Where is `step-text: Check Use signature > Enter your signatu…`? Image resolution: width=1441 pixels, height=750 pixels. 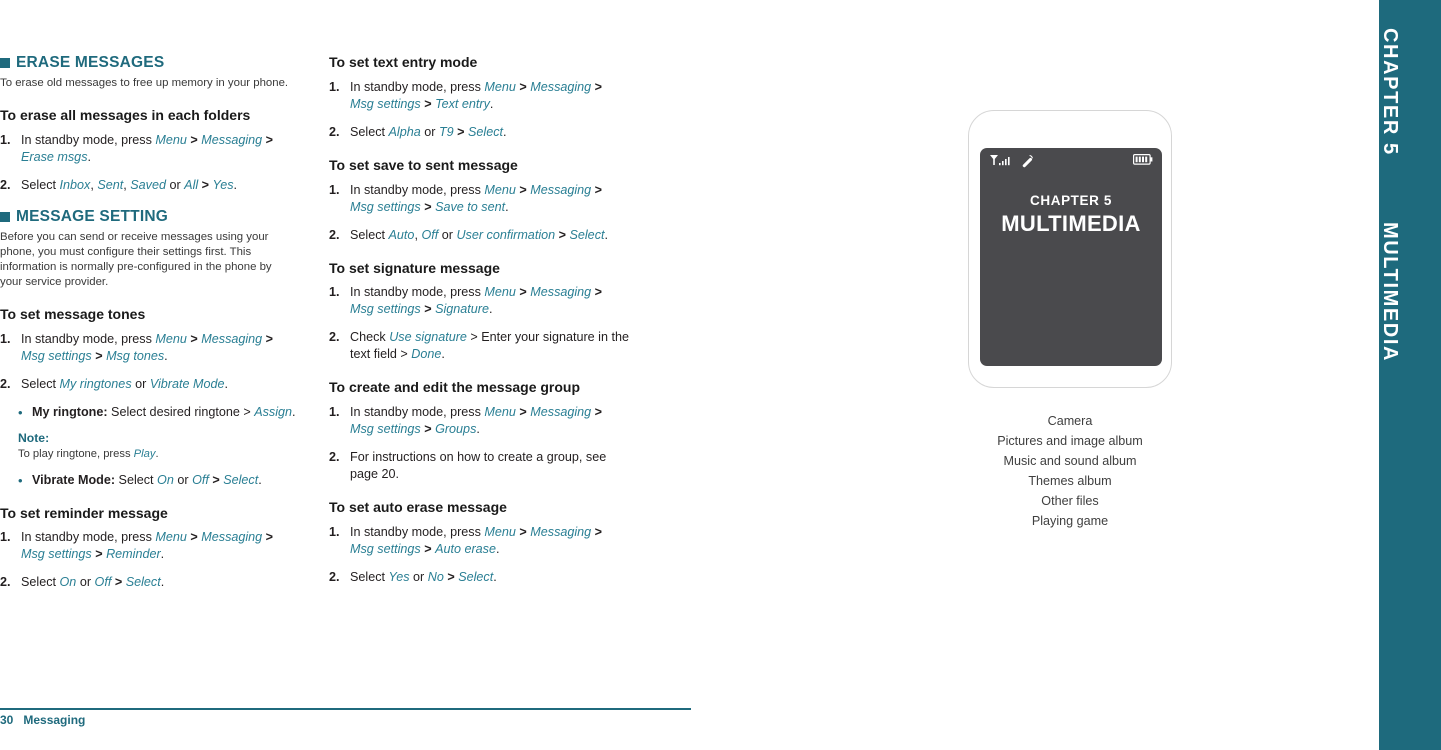
step-text: Check Use signature > Enter your signatu… is located at coordinates (489, 346).